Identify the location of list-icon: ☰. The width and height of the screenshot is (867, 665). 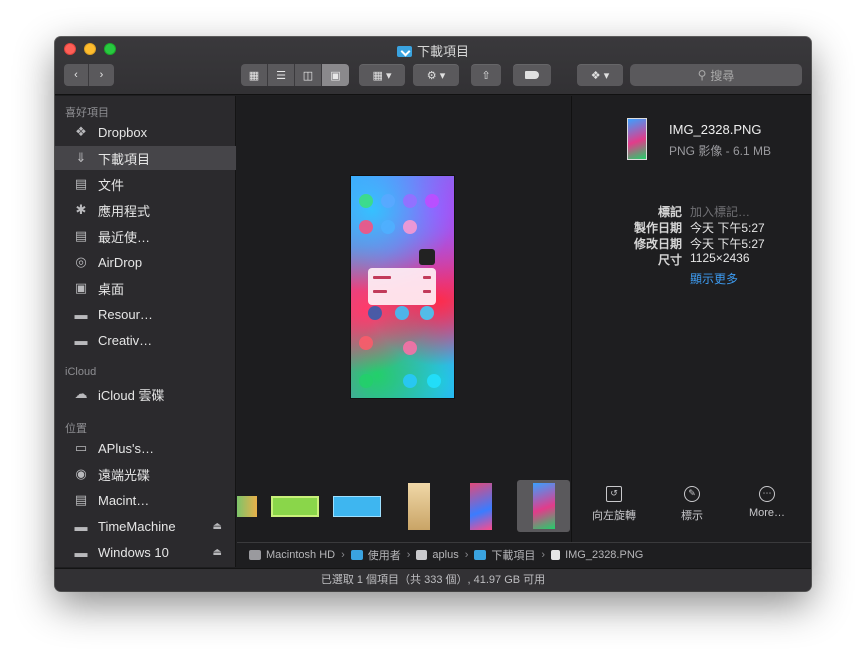
(281, 75).